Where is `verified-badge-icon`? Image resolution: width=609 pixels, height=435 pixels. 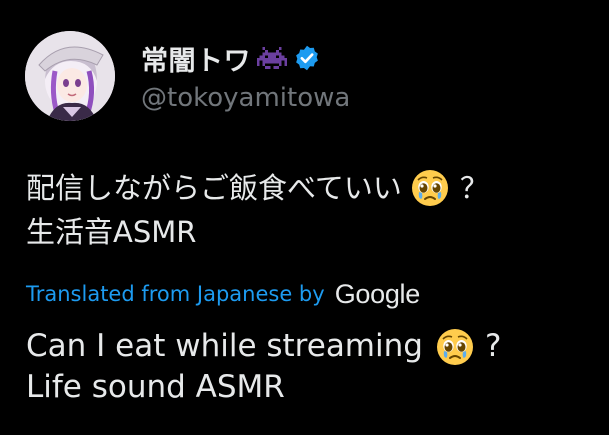 verified-badge-icon is located at coordinates (307, 58).